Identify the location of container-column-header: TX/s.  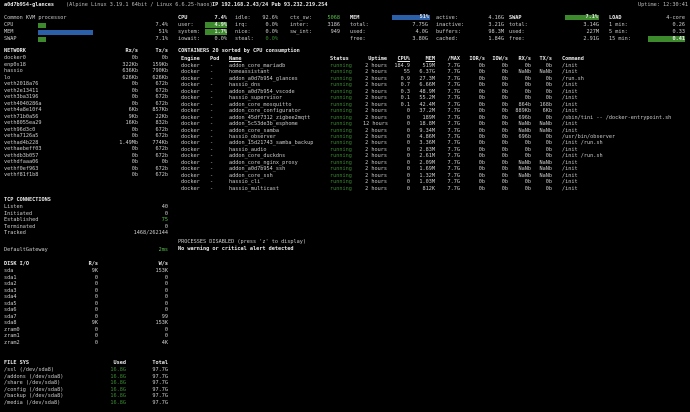
(546, 59).